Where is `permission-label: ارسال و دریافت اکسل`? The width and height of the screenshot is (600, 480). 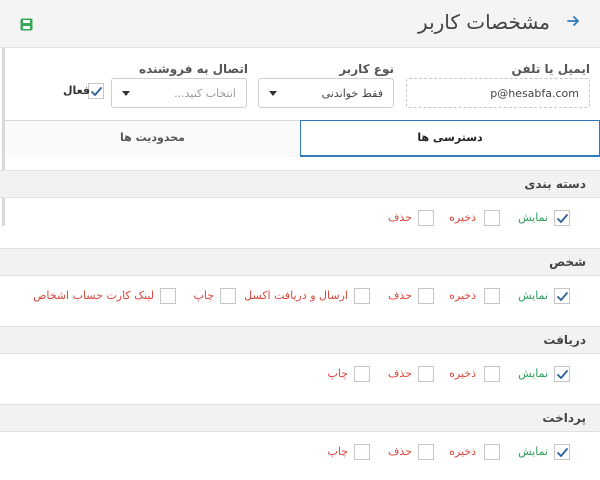
permission-label: ارسال و دریافت اکسل is located at coordinates (296, 295).